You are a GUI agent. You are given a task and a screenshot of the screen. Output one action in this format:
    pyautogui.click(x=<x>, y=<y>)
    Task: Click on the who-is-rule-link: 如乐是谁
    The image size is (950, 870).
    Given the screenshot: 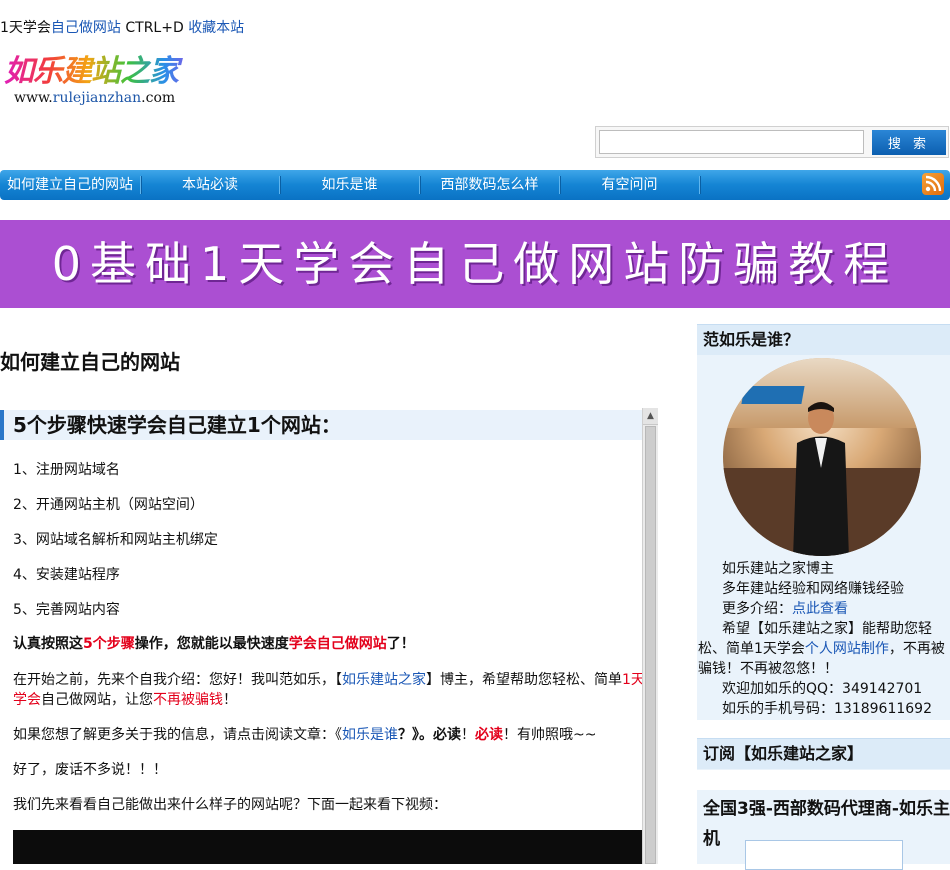 What is the action you would take?
    pyautogui.click(x=370, y=735)
    